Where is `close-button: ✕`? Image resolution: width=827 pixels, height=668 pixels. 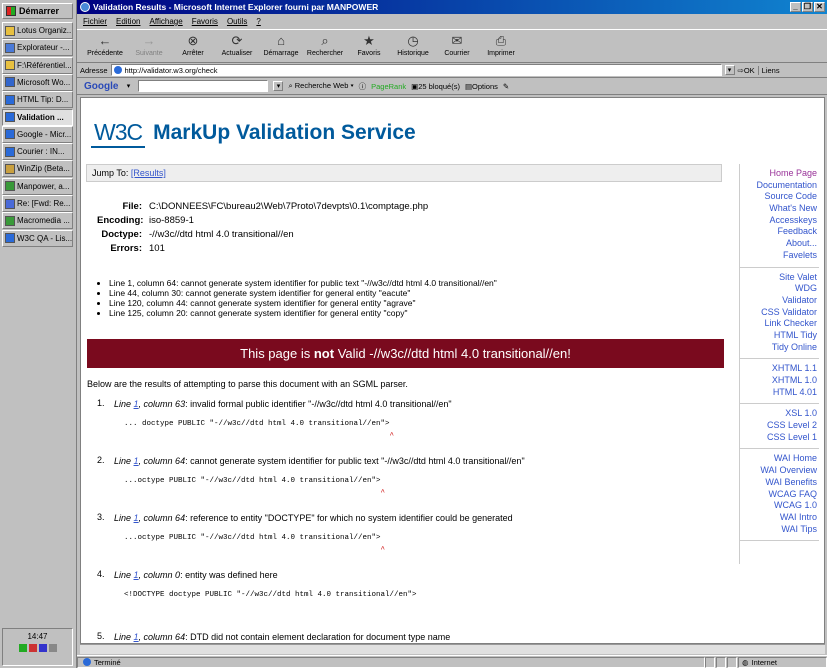 close-button: ✕ is located at coordinates (819, 7).